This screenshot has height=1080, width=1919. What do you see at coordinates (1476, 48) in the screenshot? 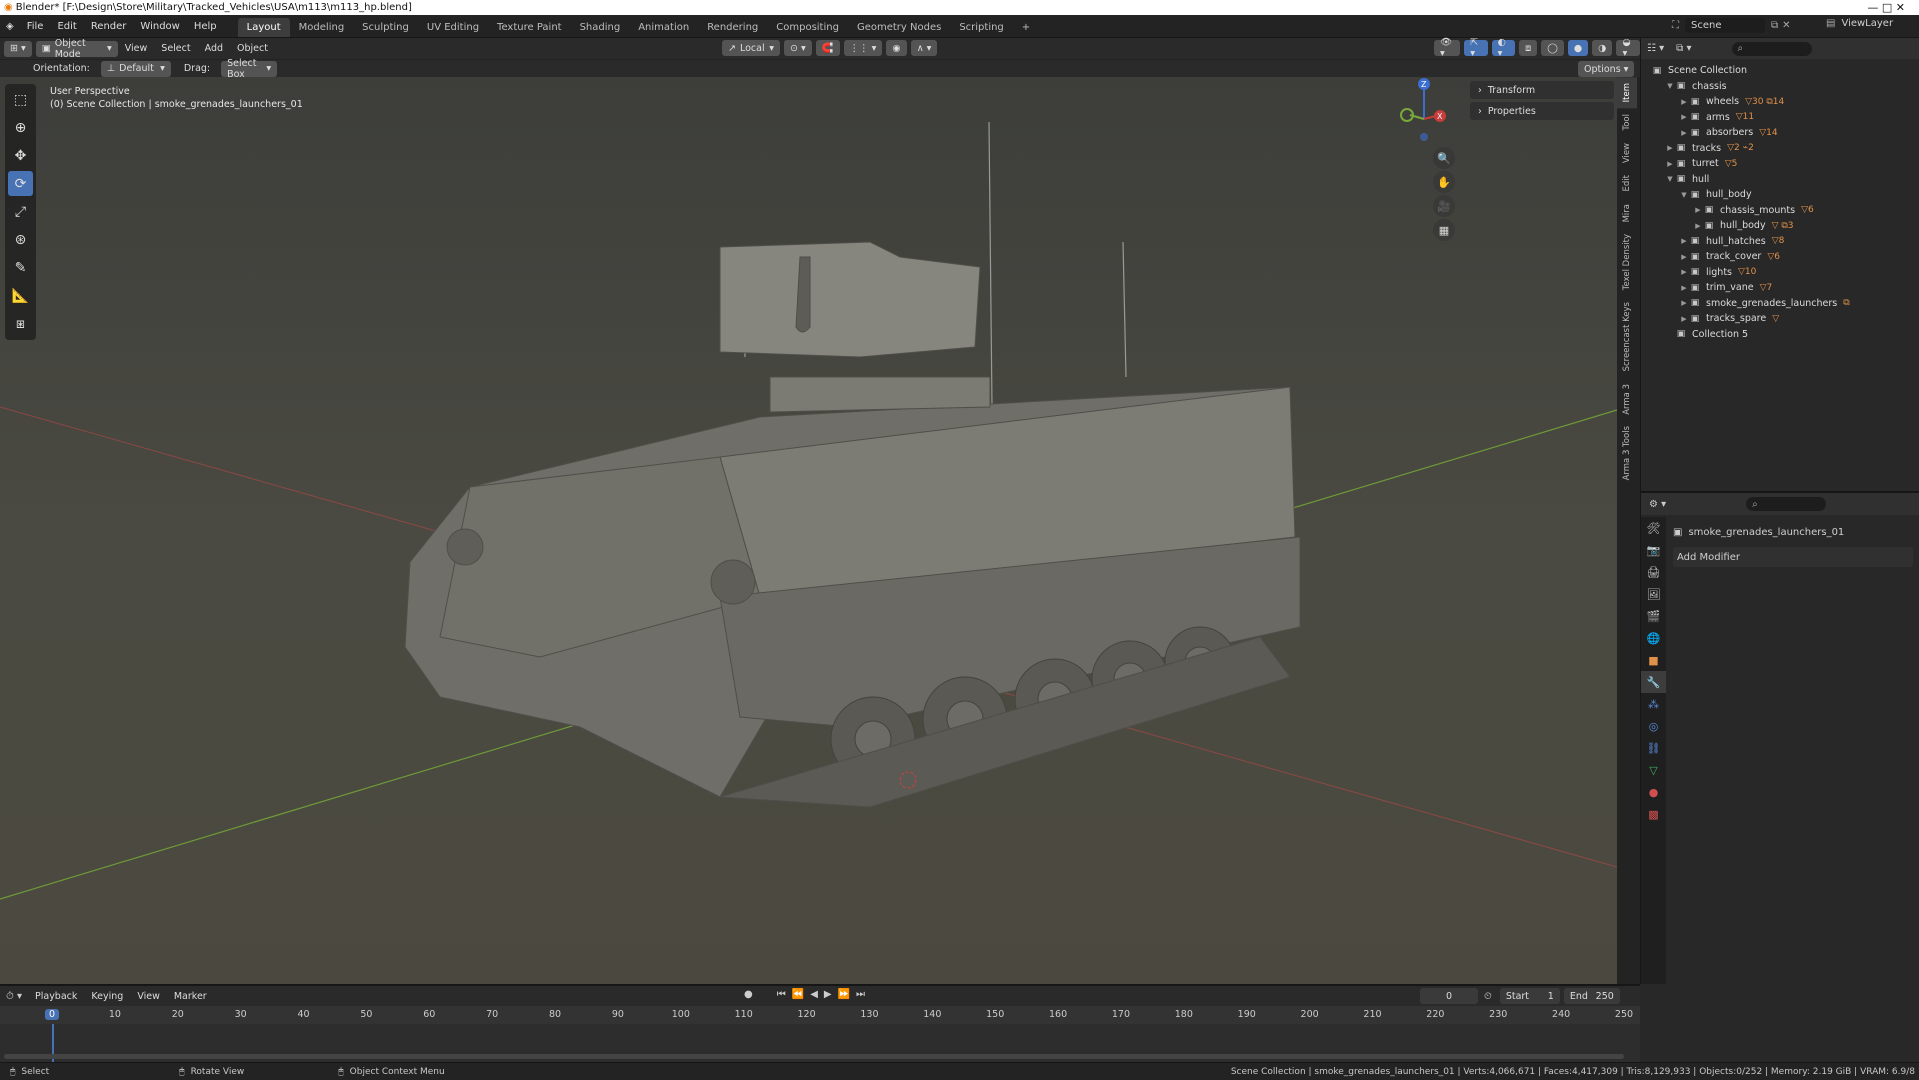
I see `gizmo-toggle: ⇱ ▾` at bounding box center [1476, 48].